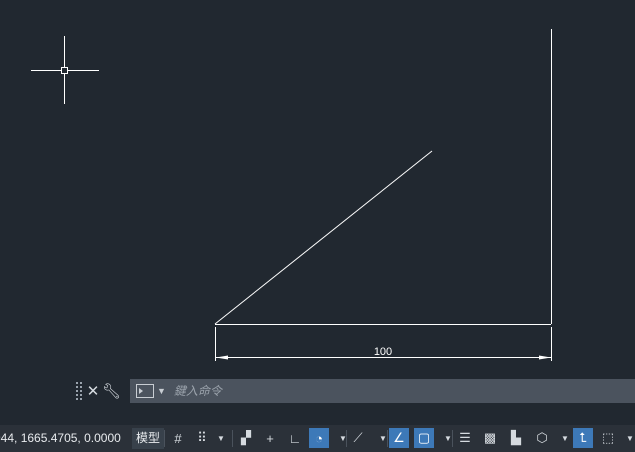 This screenshot has height=452, width=635. I want to click on coordinates-readout: 944, 1665.4705, 0.0000, so click(60, 438).